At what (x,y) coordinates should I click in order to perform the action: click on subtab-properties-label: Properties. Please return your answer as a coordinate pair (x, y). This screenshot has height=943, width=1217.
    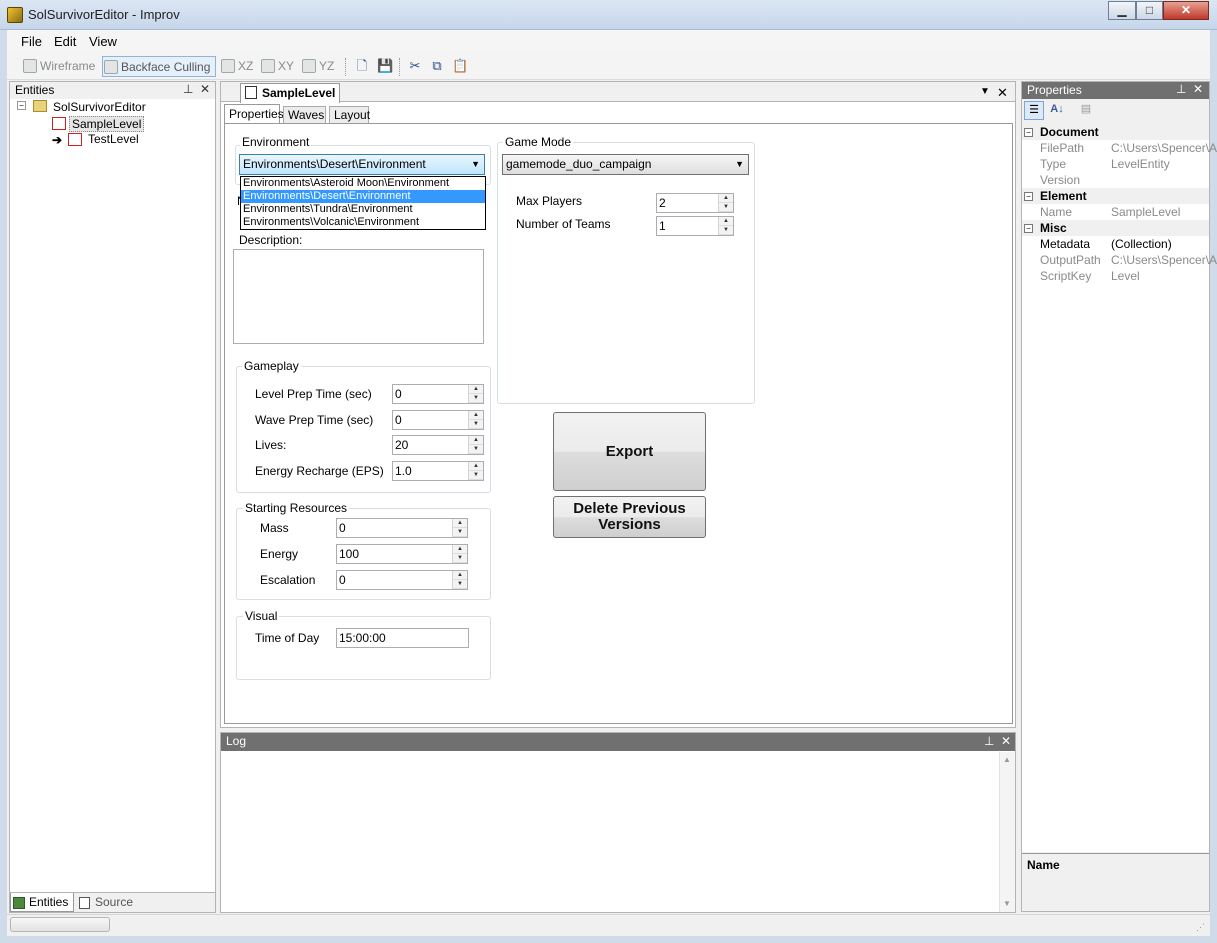
    Looking at the image, I should click on (256, 114).